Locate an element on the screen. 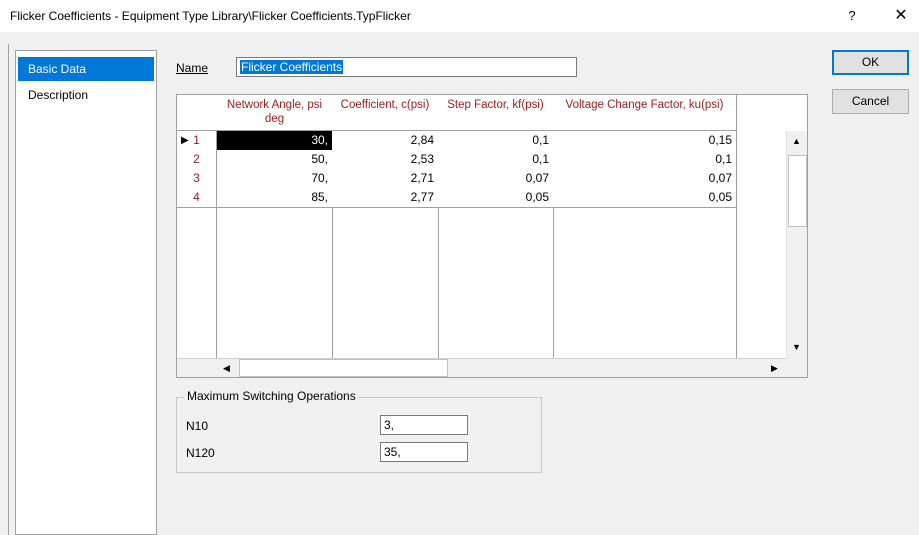 The width and height of the screenshot is (919, 535). ok-button: OK is located at coordinates (870, 62).